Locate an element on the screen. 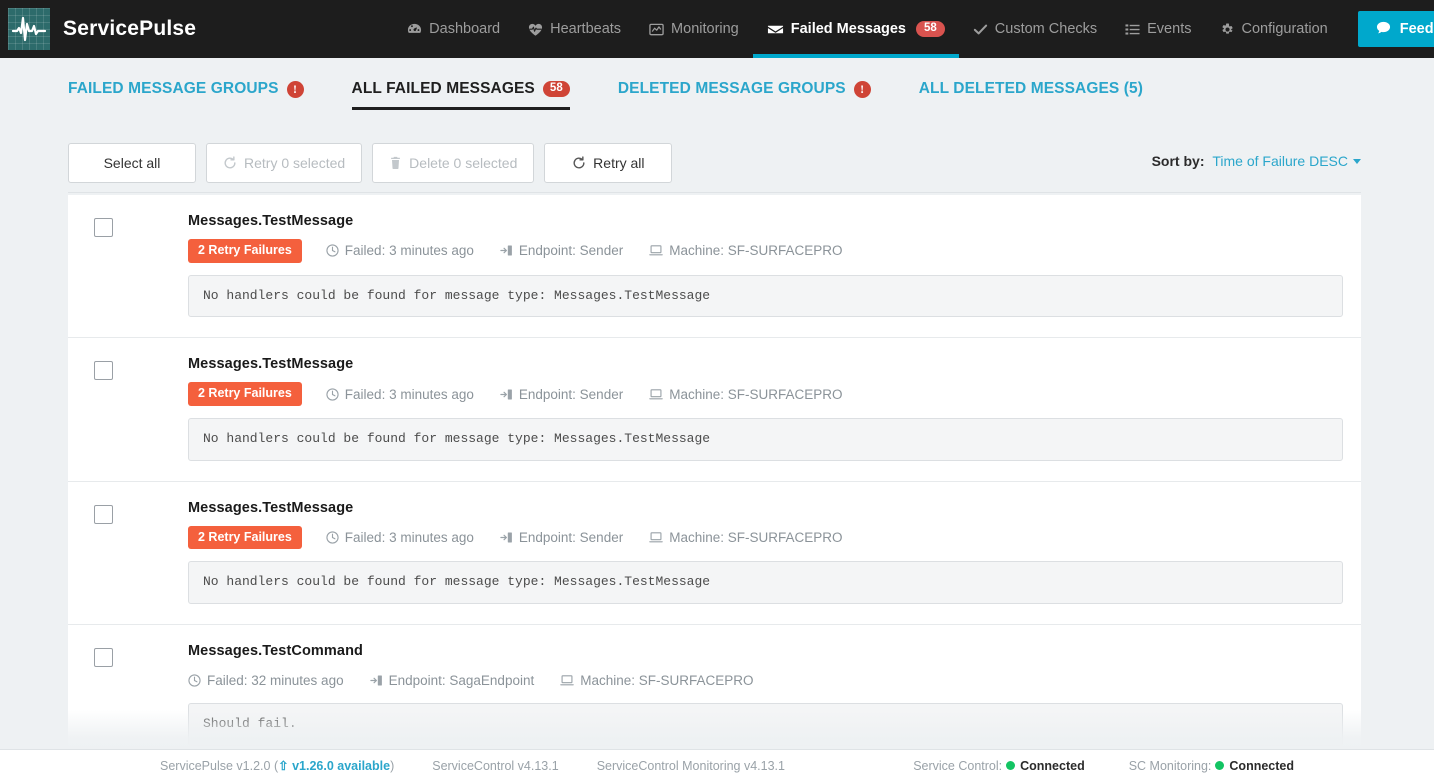  nav-item-events: Events is located at coordinates (1158, 29).